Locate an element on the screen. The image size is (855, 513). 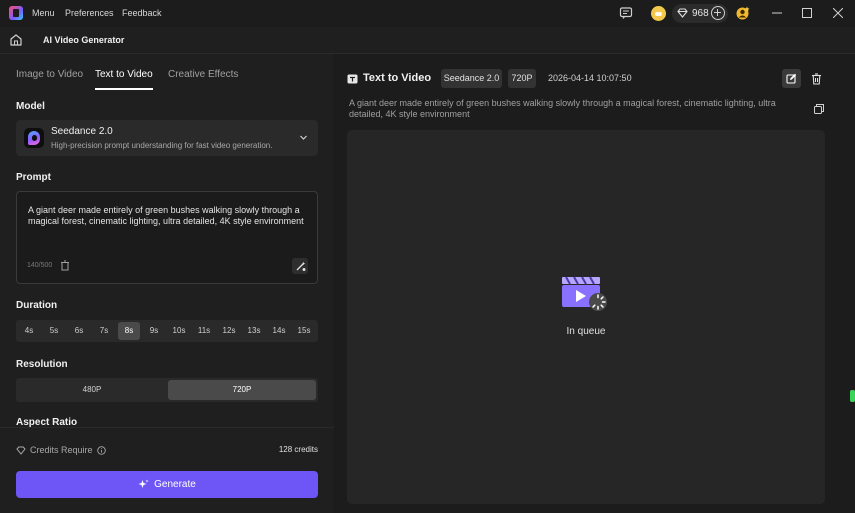
copy-icon is located at coordinates (819, 109).